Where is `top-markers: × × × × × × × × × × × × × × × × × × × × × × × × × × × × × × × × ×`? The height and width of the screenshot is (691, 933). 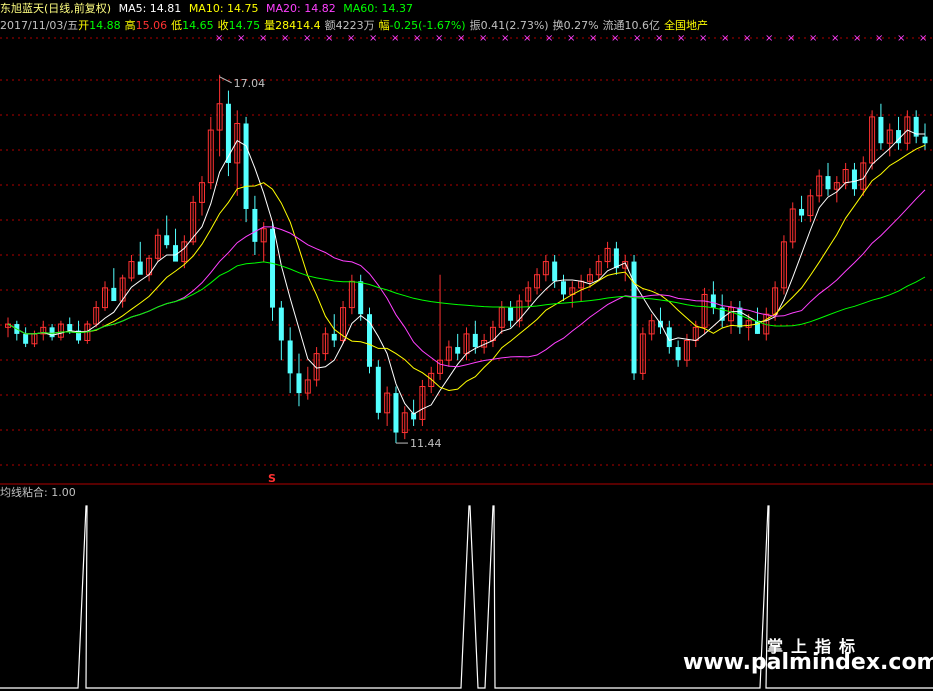
top-markers: × × × × × × × × × × × × × × × × × × × × × × × × × × × × × × × × × is located at coordinates (571, 38).